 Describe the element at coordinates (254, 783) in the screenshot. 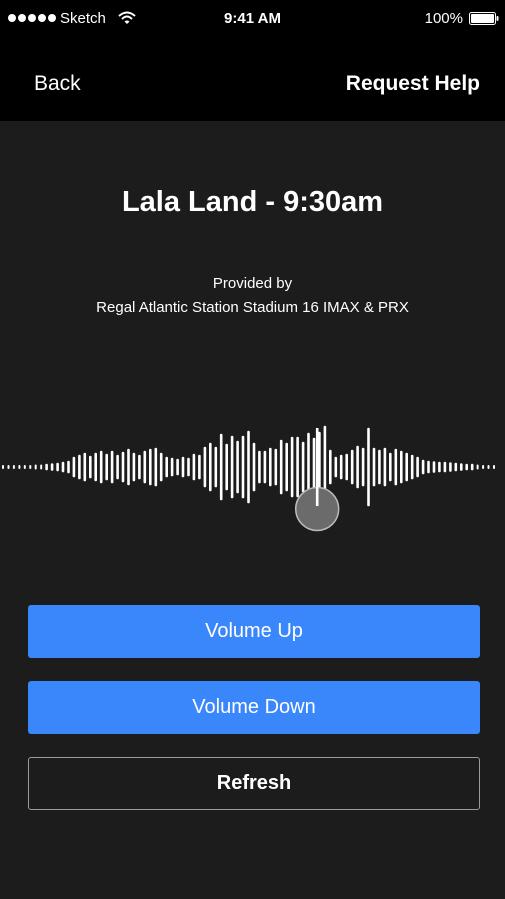

I see `refresh-button: Refresh` at that location.